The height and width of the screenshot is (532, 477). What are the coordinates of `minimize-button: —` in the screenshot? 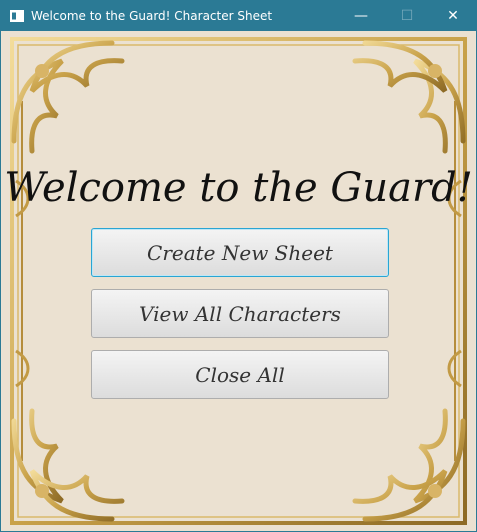 It's located at (361, 16).